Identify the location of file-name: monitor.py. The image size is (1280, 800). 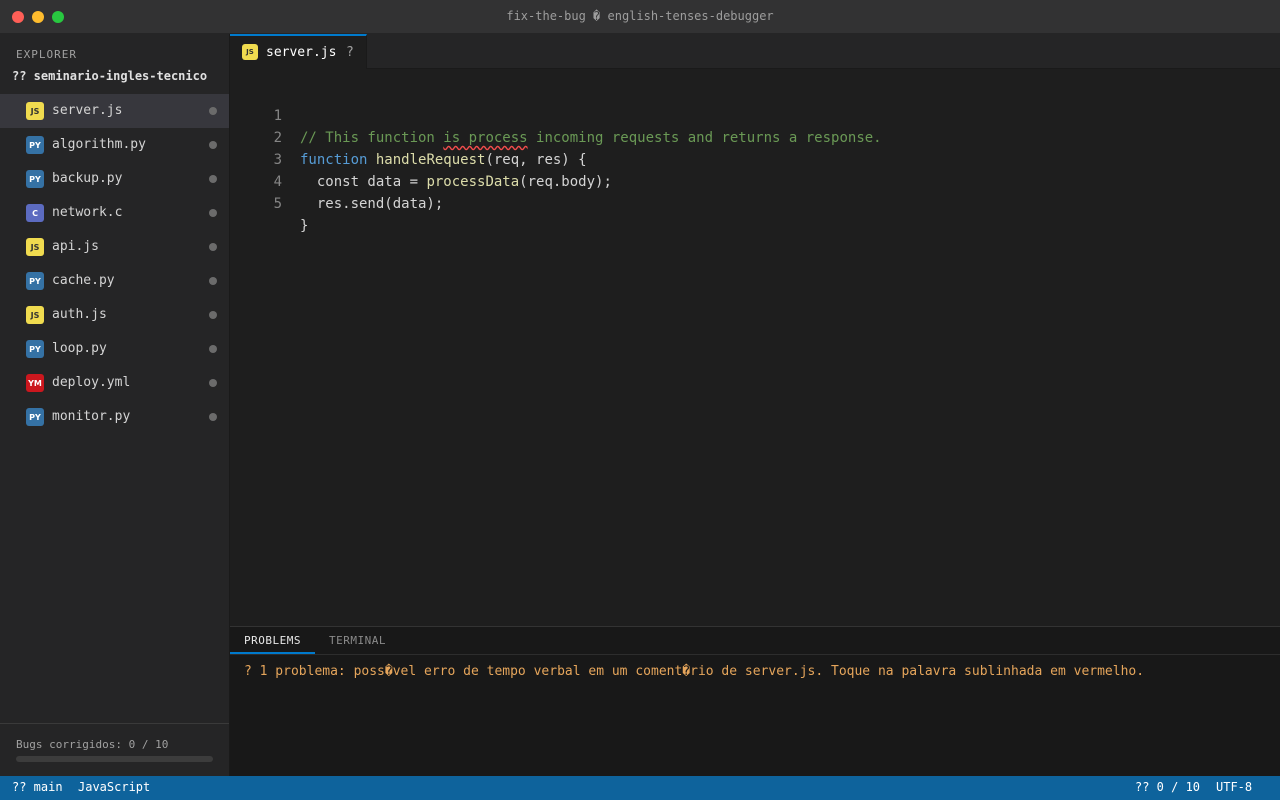
(91, 416).